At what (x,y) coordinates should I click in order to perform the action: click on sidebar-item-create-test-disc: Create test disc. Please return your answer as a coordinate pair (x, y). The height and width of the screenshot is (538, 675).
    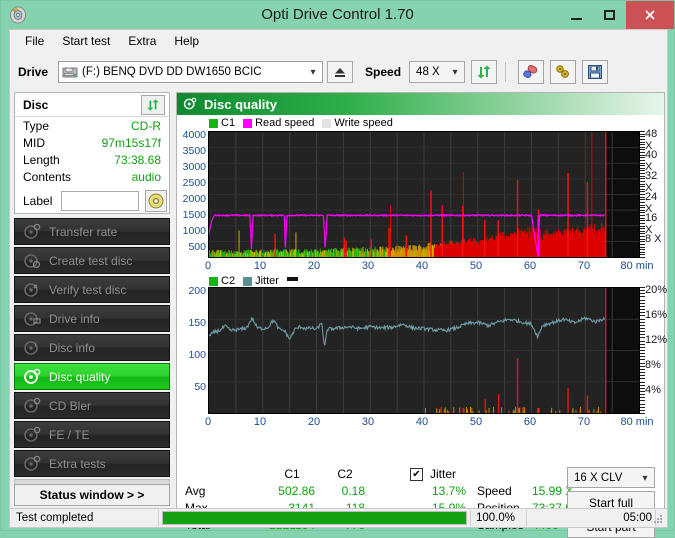
    Looking at the image, I should click on (92, 260).